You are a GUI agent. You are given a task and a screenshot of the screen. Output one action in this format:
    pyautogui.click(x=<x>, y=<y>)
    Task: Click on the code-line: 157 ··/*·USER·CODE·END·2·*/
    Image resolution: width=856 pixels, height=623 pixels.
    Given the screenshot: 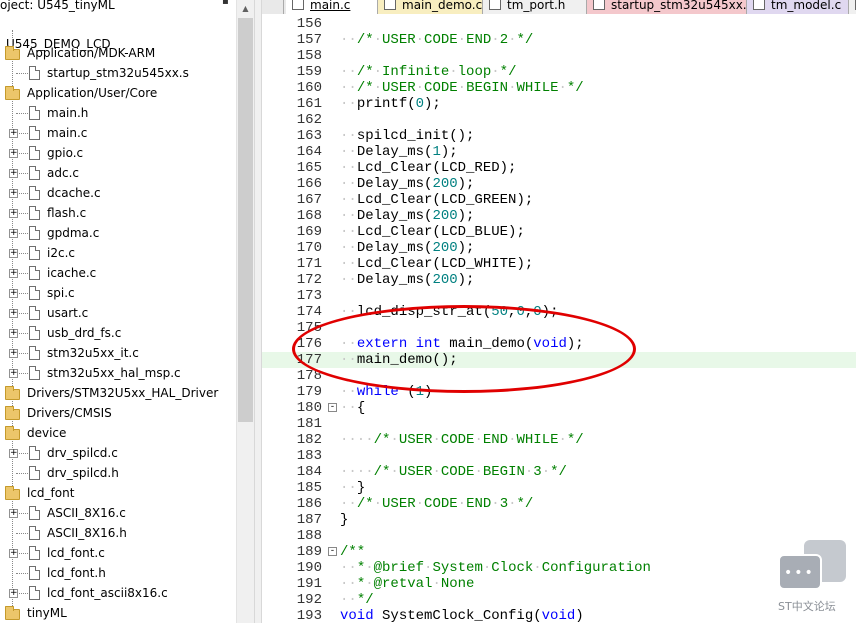 What is the action you would take?
    pyautogui.click(x=559, y=40)
    